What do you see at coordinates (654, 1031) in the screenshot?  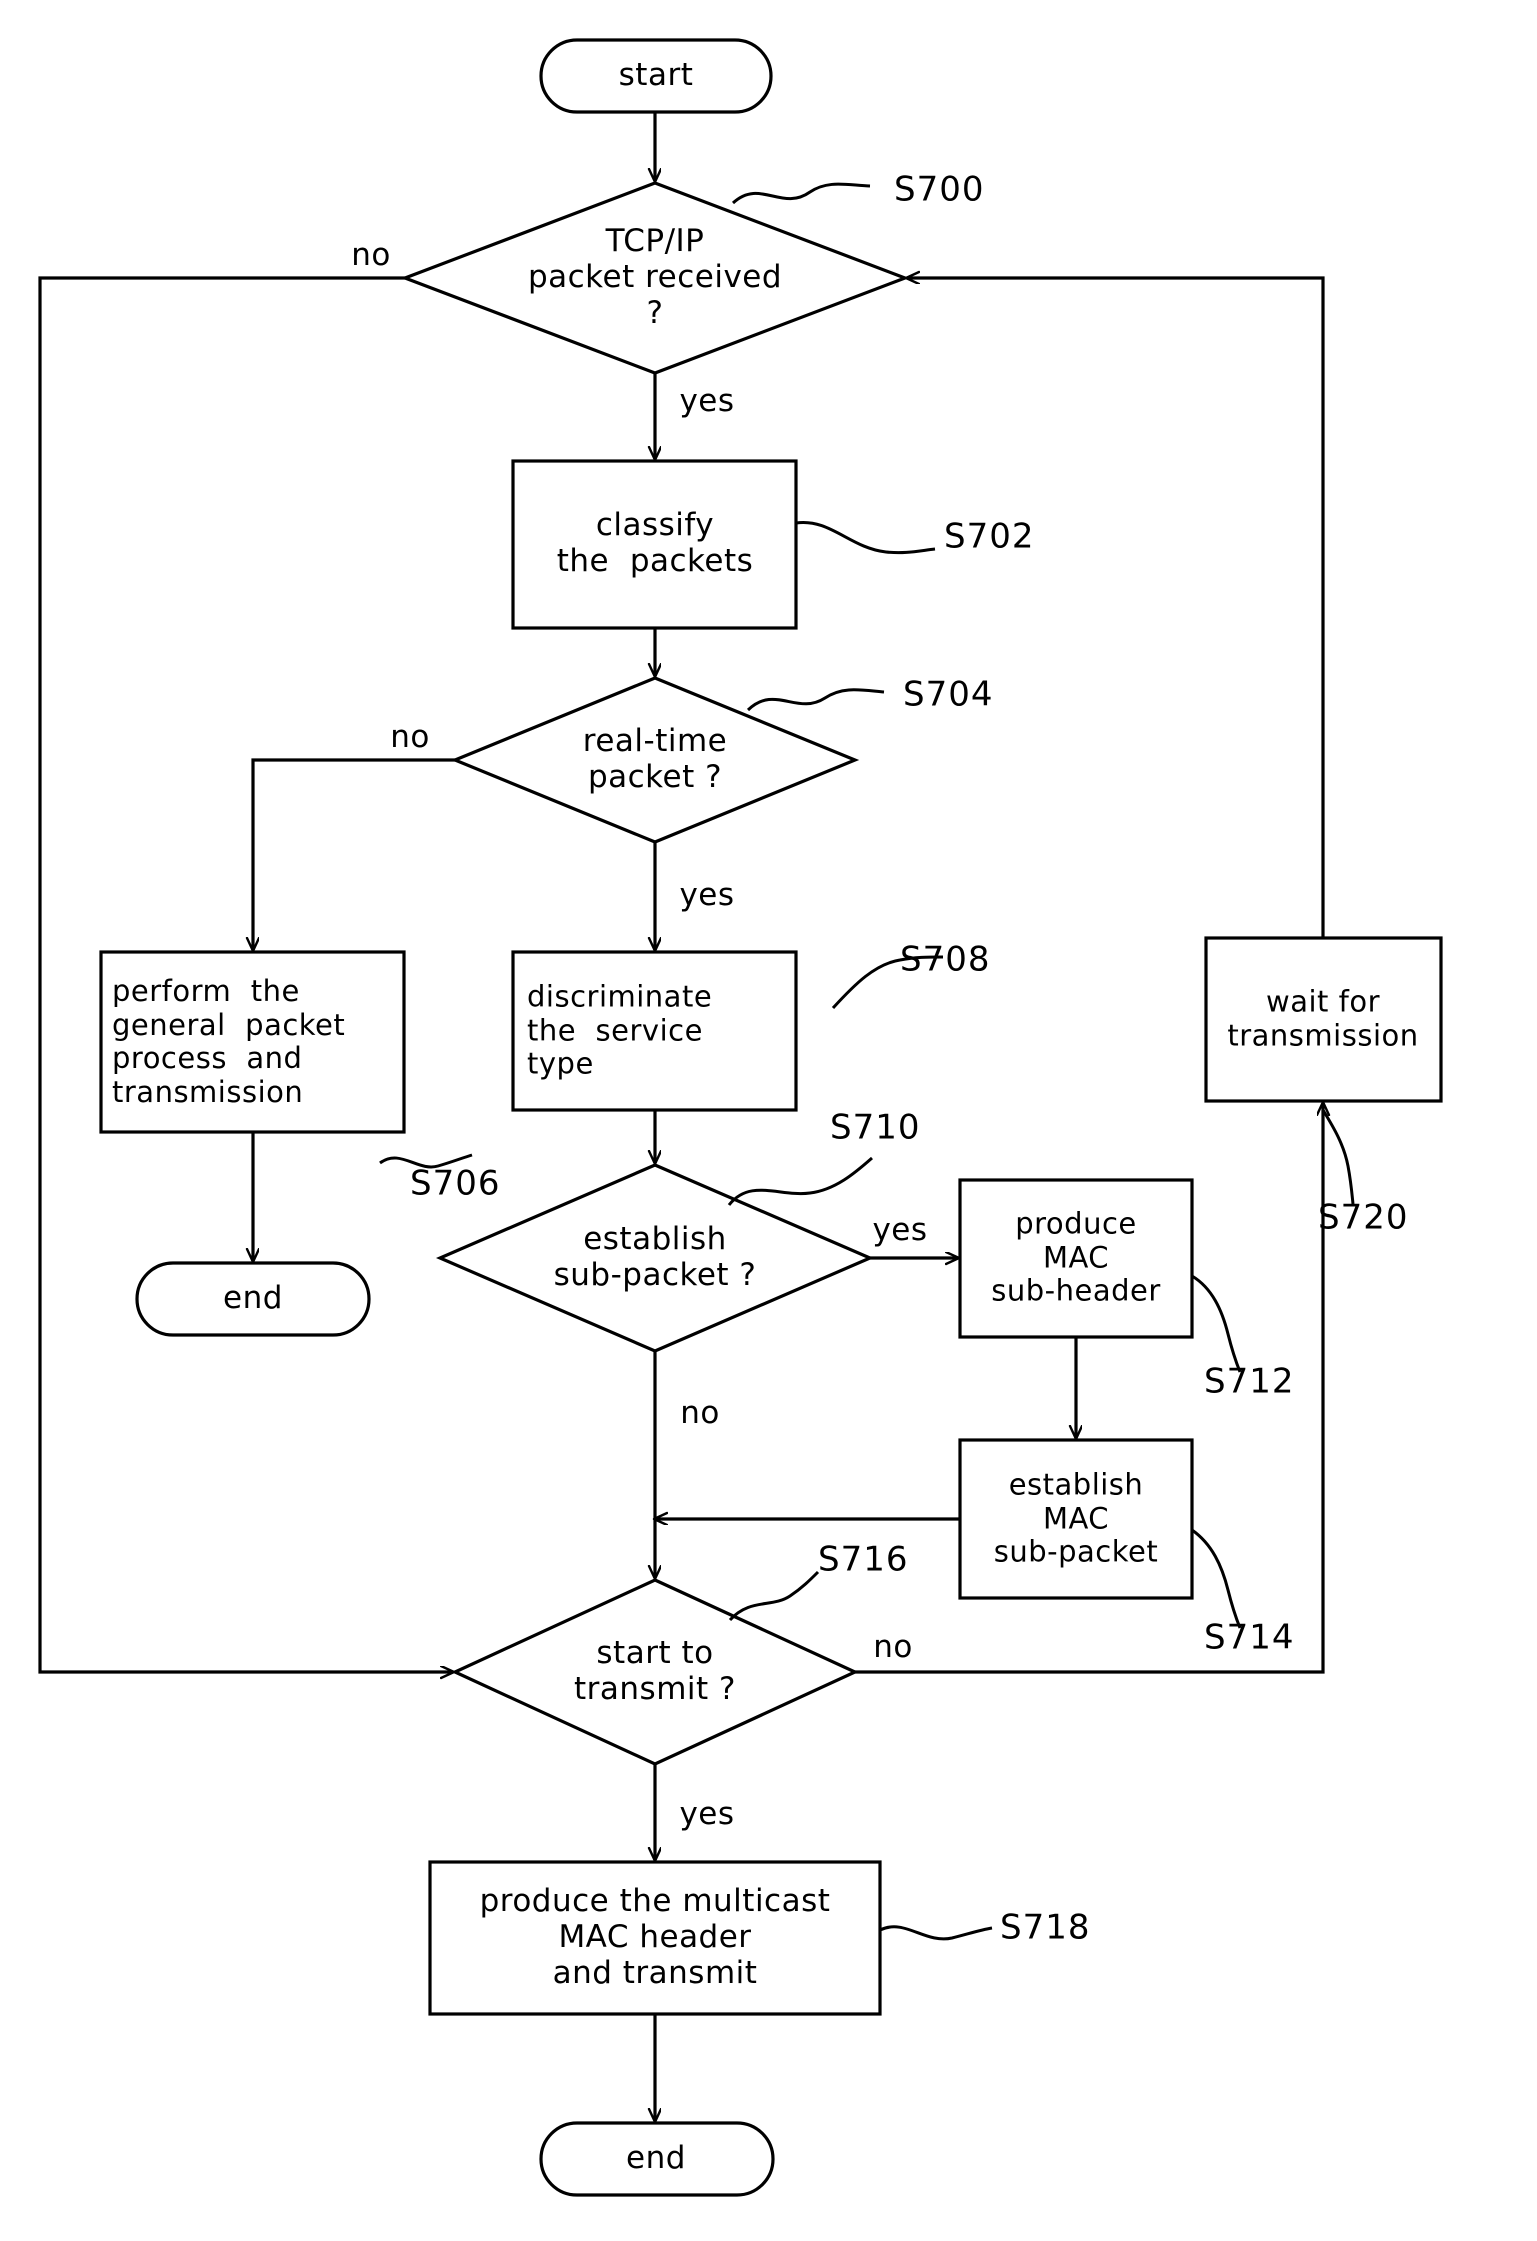 I see `node-s708-shape` at bounding box center [654, 1031].